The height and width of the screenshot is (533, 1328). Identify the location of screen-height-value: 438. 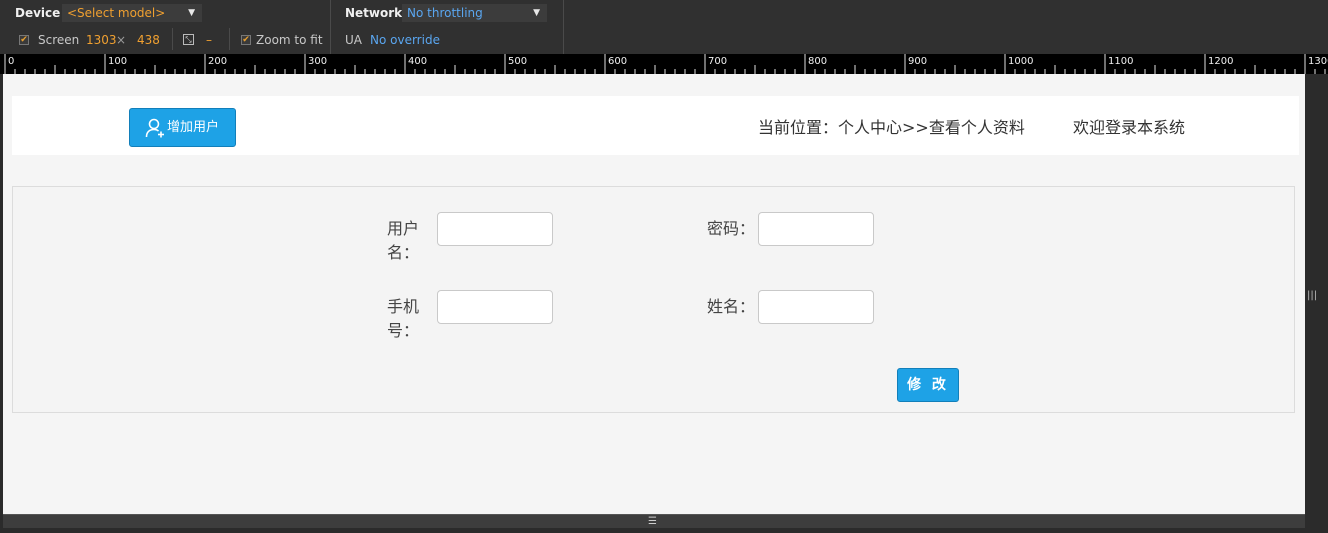
(148, 40).